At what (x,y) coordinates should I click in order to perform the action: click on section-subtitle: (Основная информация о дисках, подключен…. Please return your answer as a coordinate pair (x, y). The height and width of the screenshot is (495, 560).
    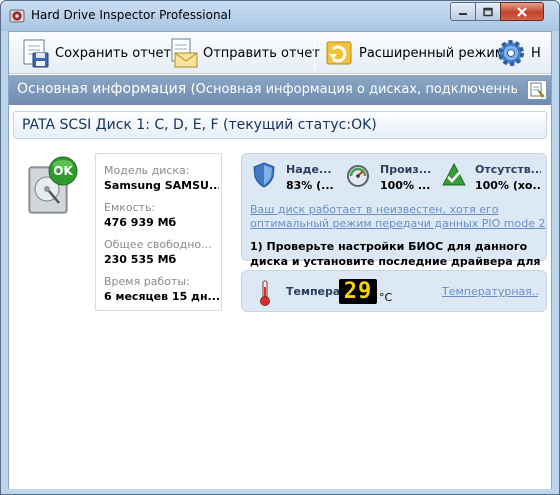
    Looking at the image, I should click on (353, 89).